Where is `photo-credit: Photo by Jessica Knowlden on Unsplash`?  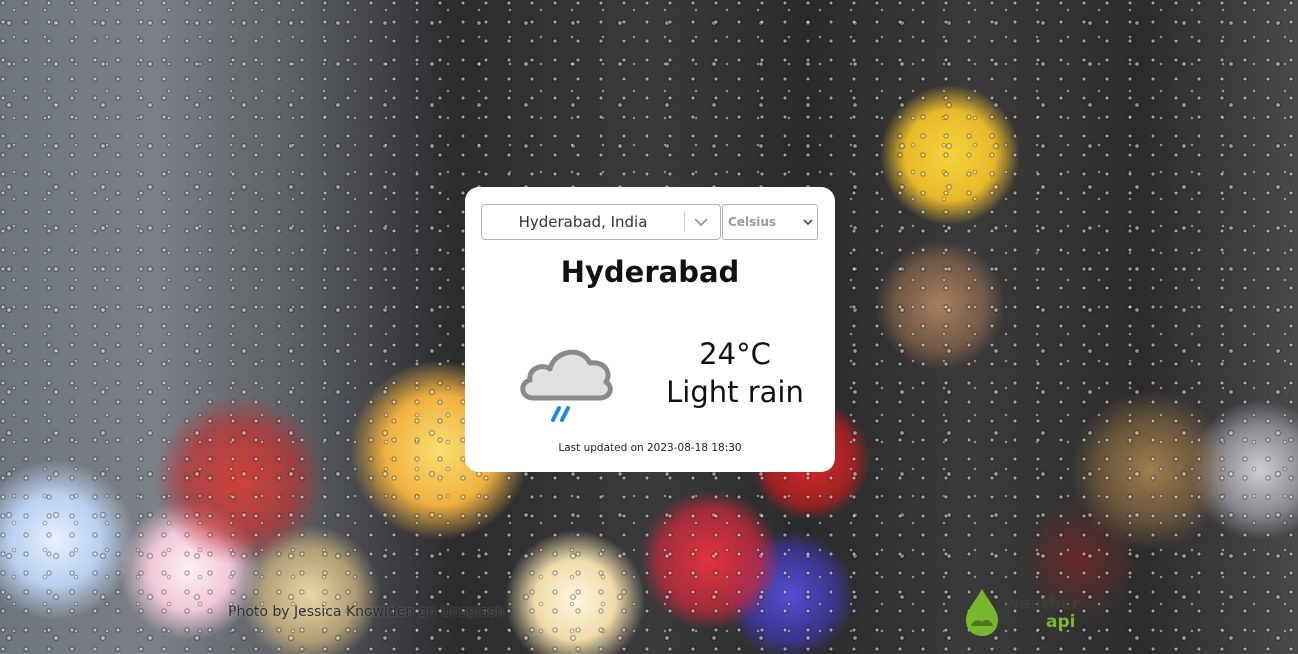
photo-credit: Photo by Jessica Knowlden on Unsplash is located at coordinates (366, 612).